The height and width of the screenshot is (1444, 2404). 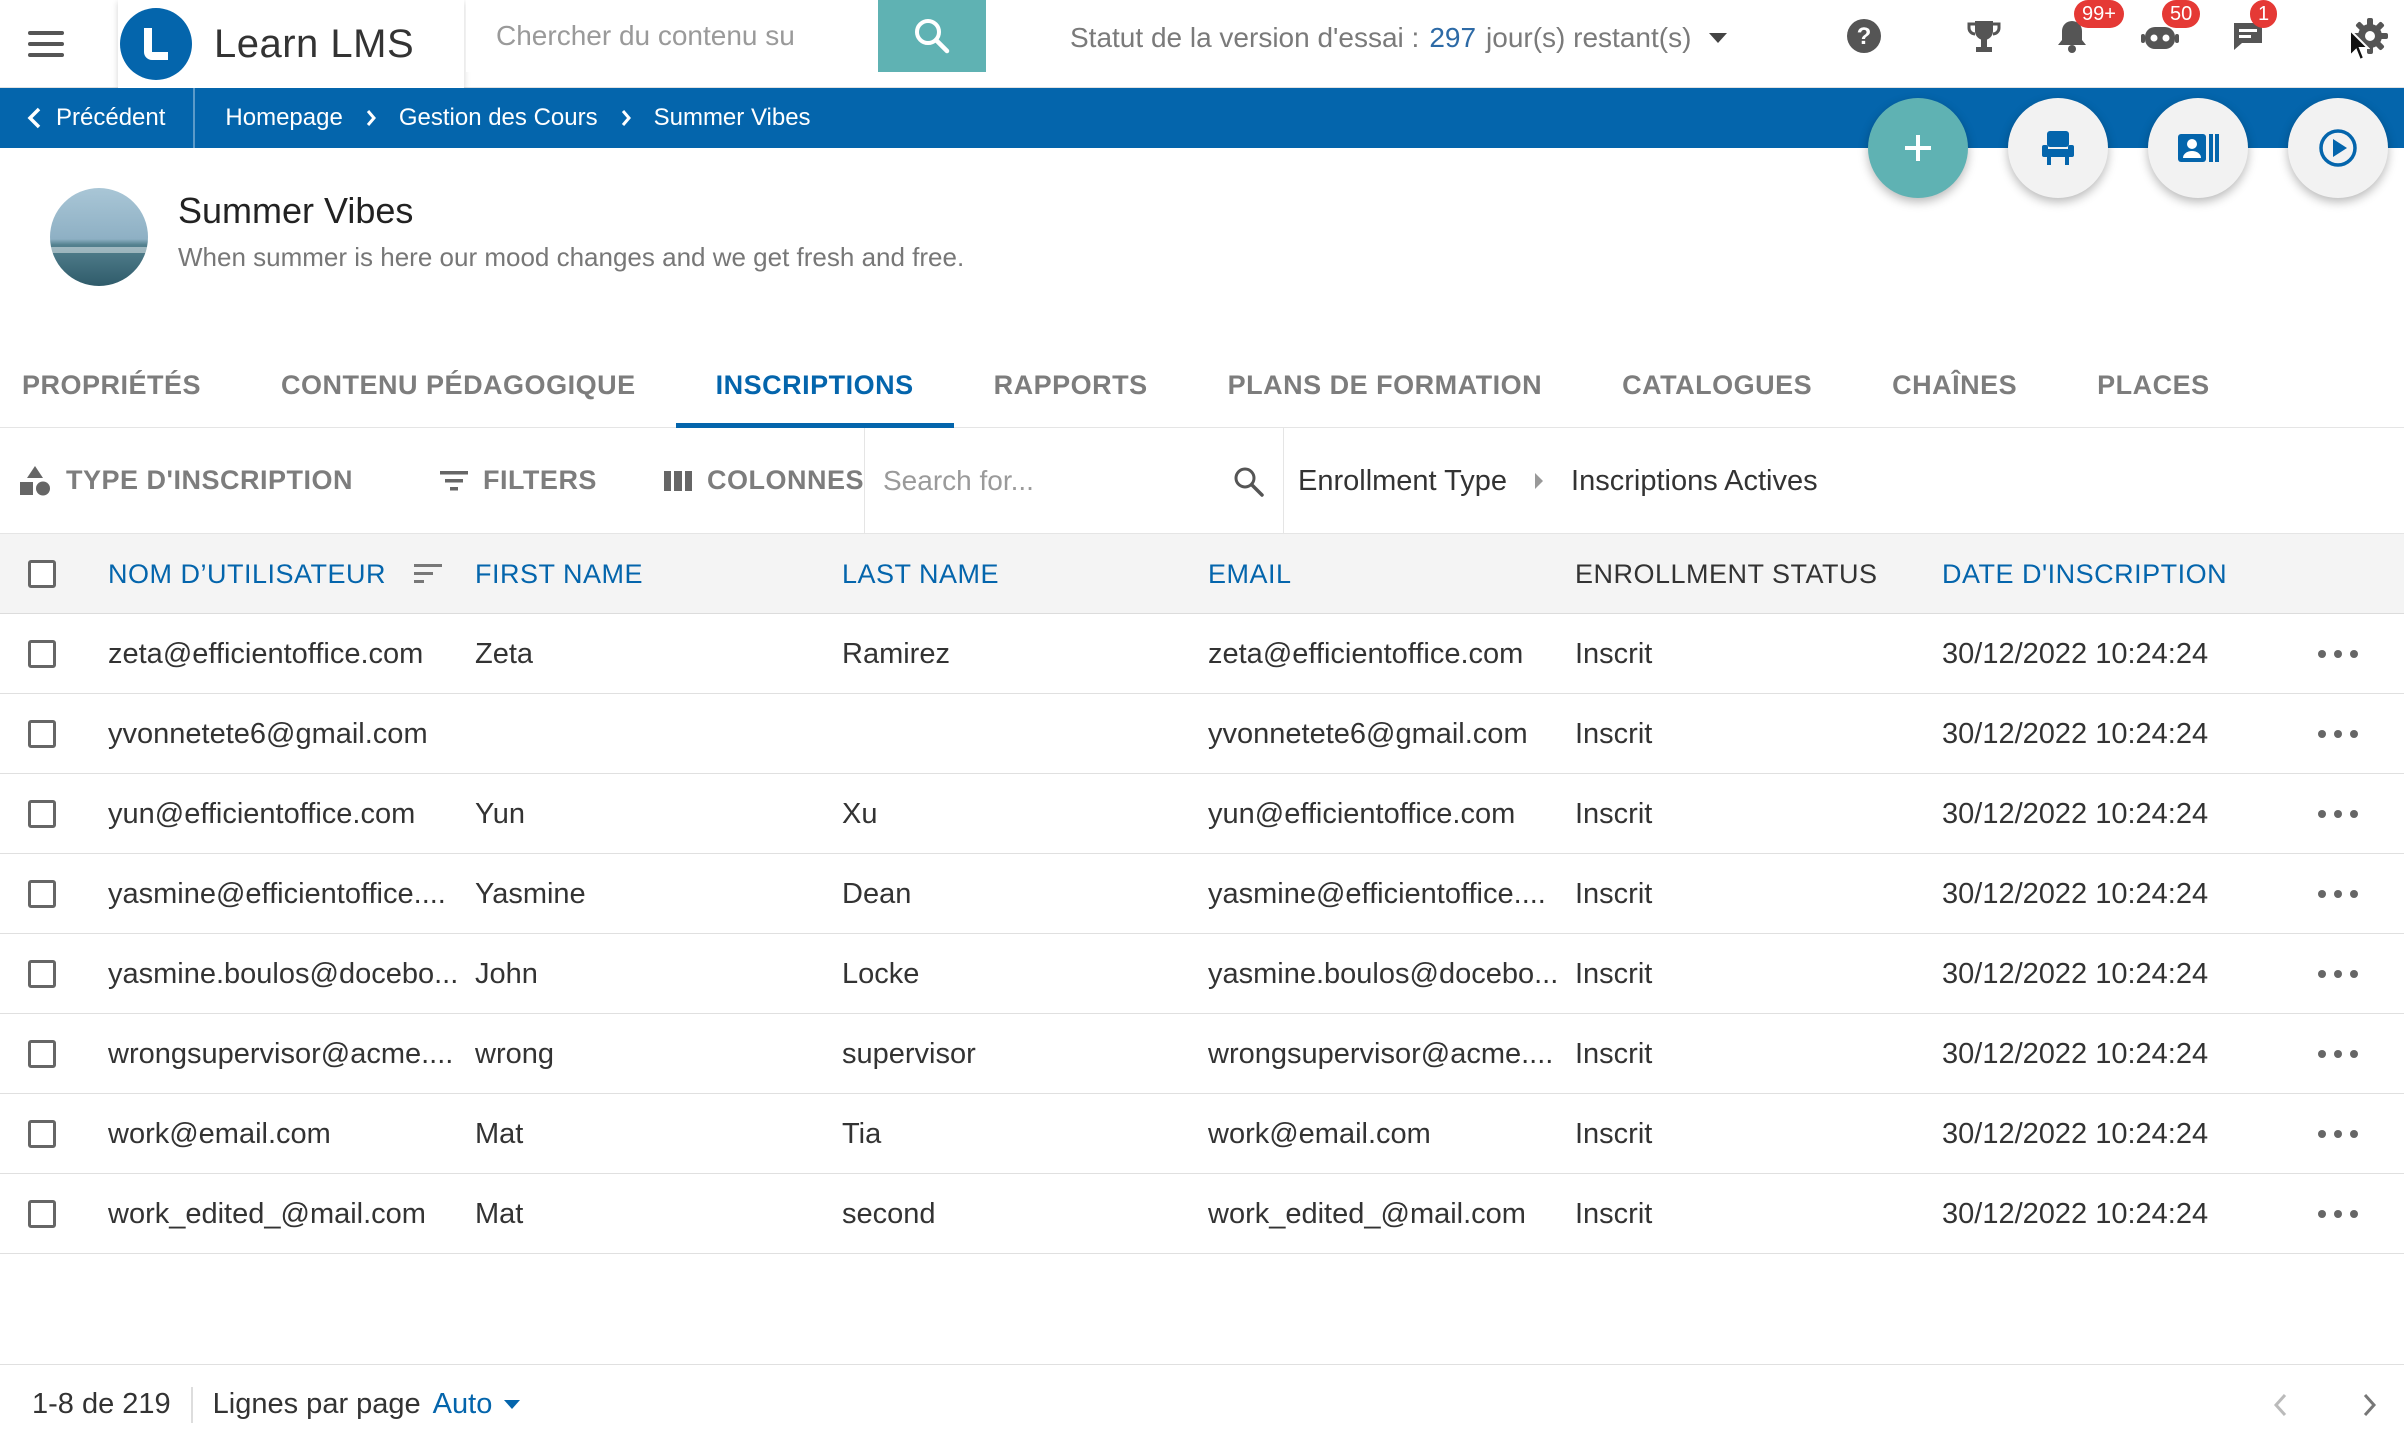 I want to click on trial-days: 297, so click(x=1453, y=37).